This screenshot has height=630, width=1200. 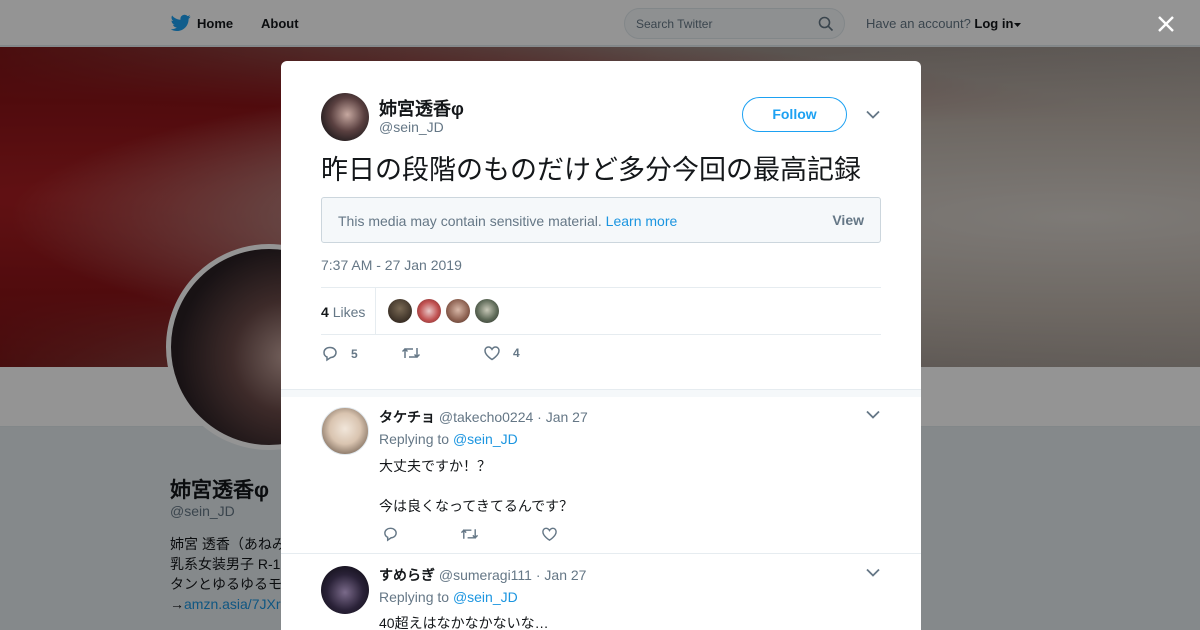 I want to click on reply-text-line: 大丈夫ですか！？, so click(x=435, y=466).